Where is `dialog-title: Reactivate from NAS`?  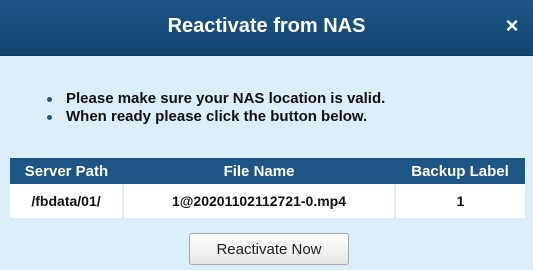 dialog-title: Reactivate from NAS is located at coordinates (266, 26).